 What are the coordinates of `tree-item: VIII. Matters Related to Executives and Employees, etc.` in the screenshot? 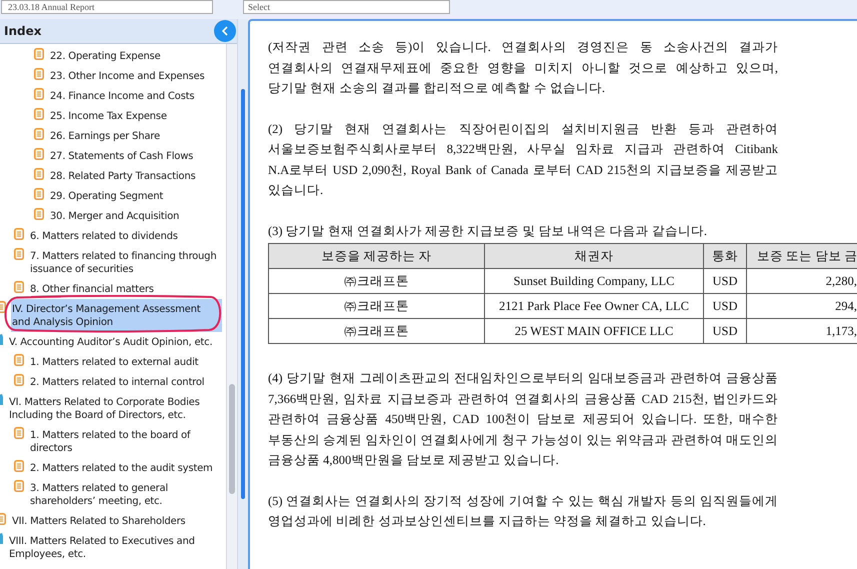 It's located at (115, 547).